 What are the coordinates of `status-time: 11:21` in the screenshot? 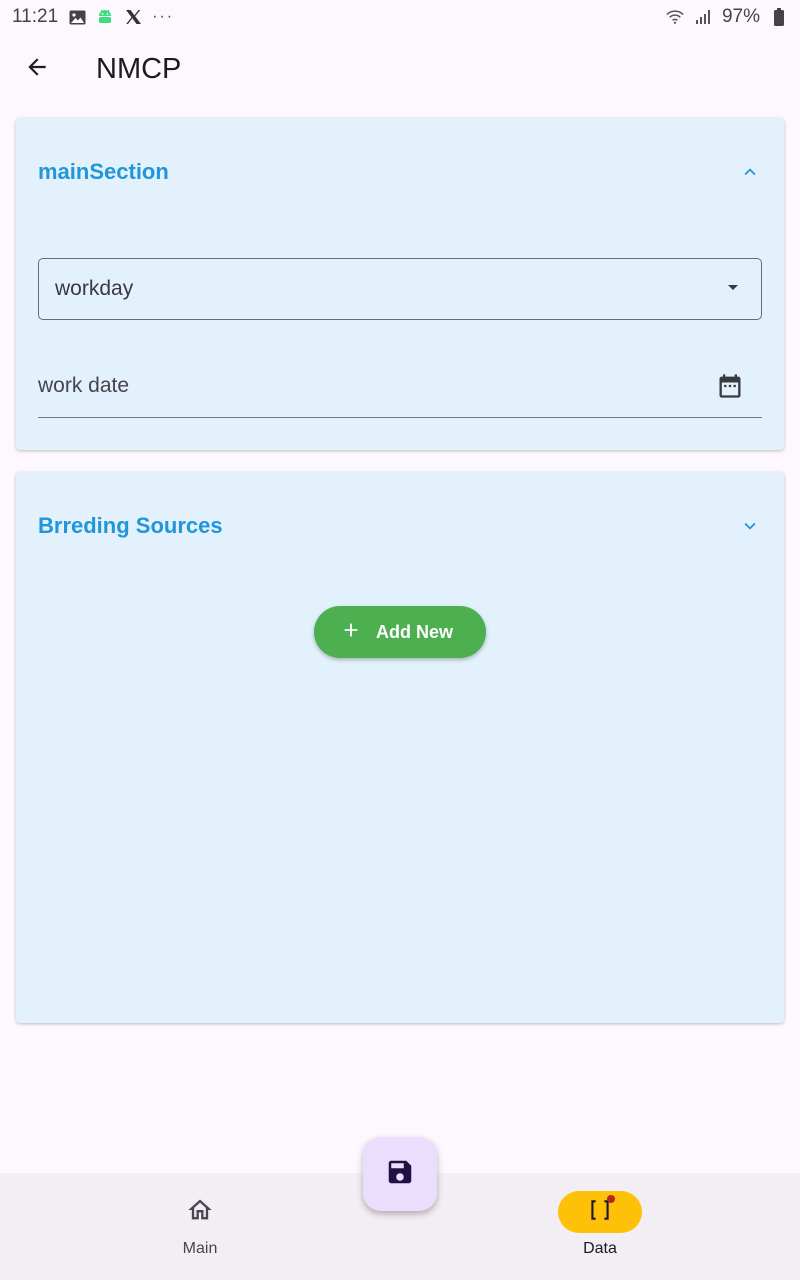 It's located at (35, 16).